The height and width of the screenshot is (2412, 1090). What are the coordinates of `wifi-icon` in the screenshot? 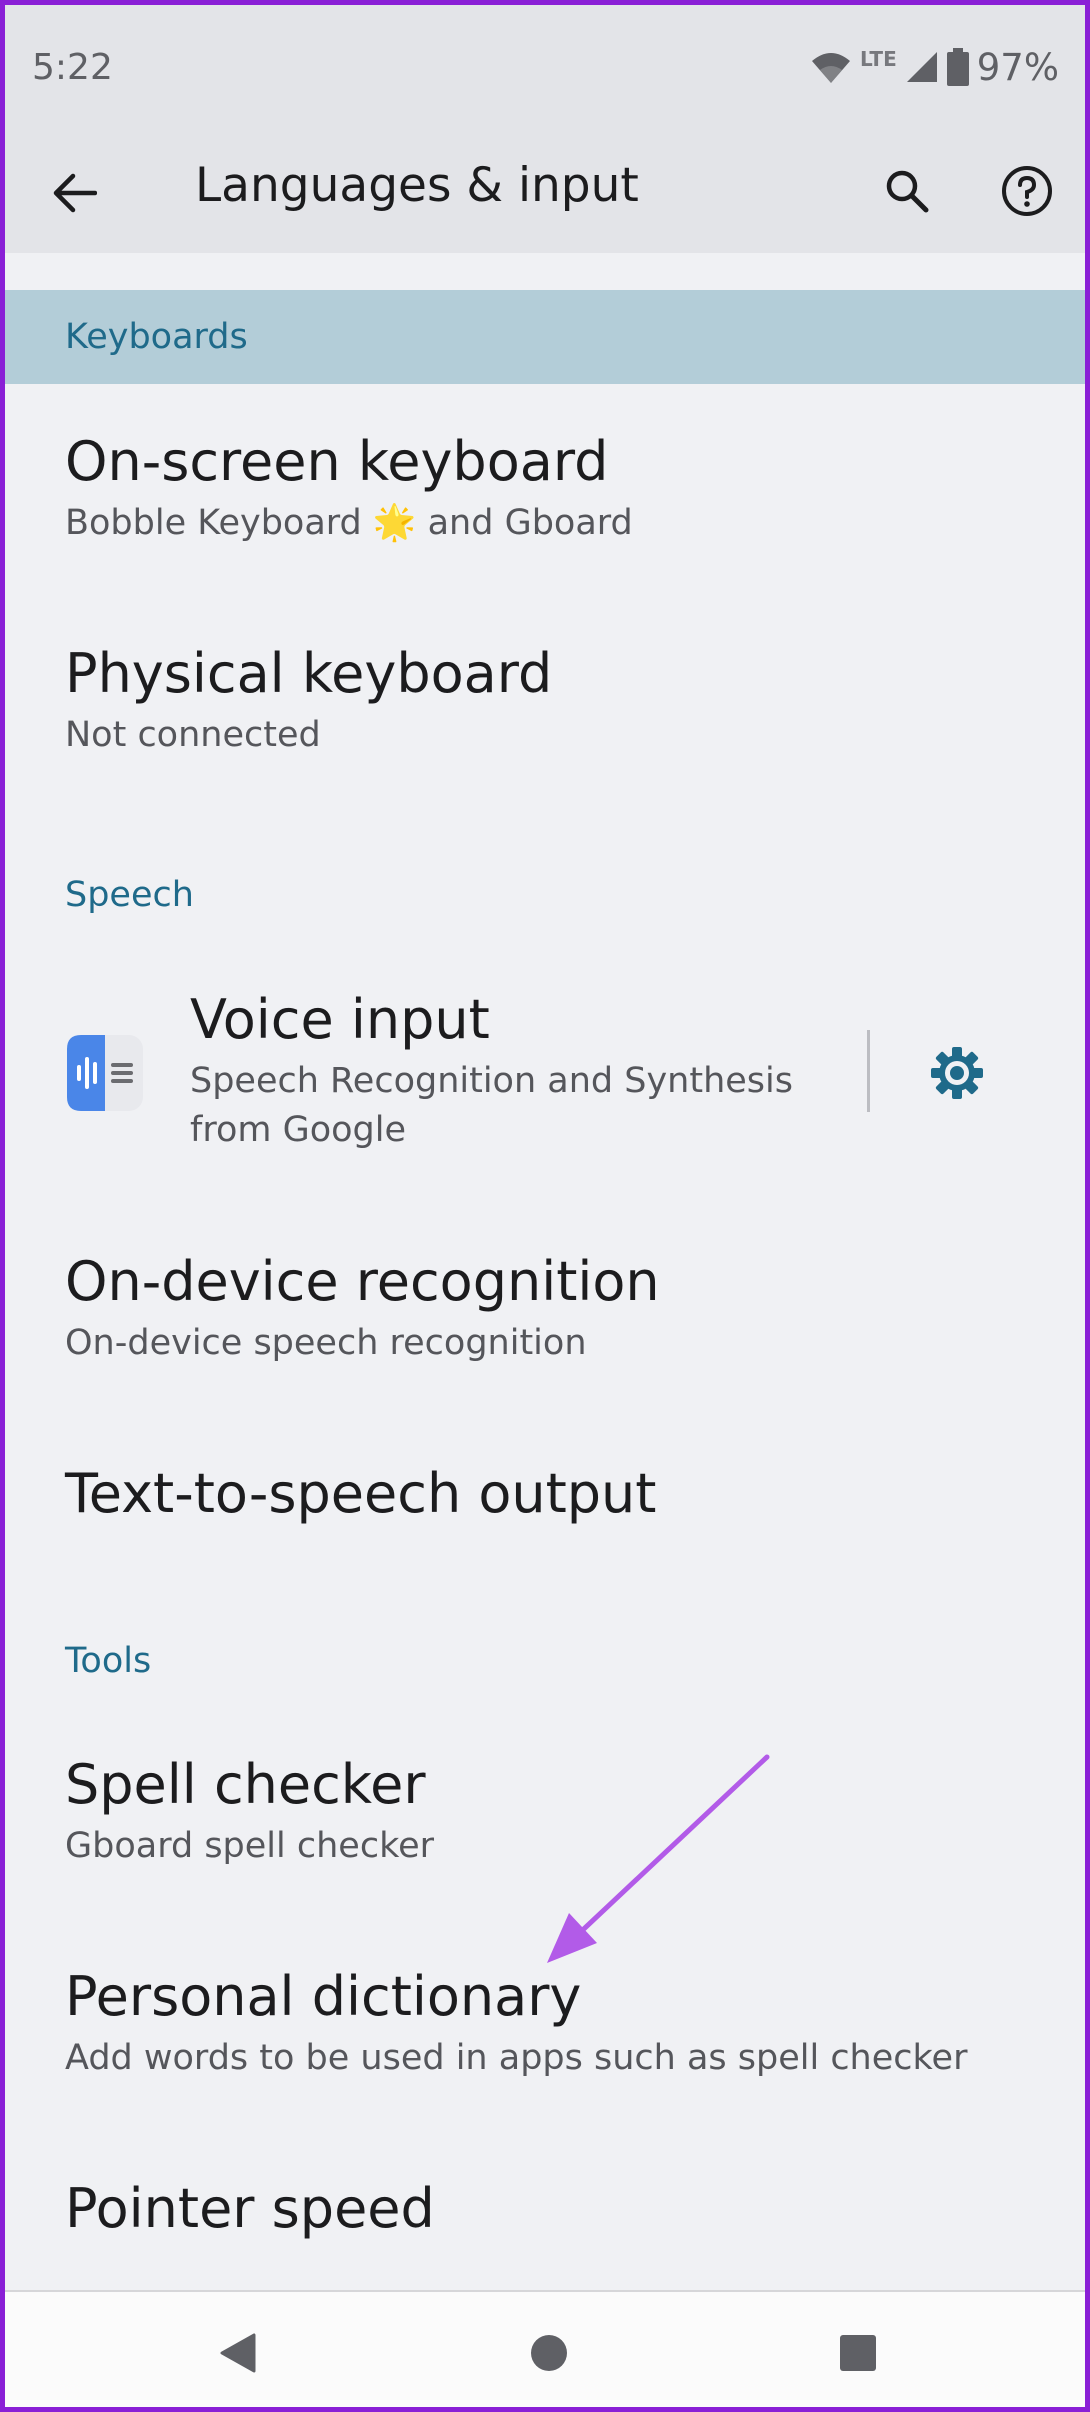 It's located at (831, 68).